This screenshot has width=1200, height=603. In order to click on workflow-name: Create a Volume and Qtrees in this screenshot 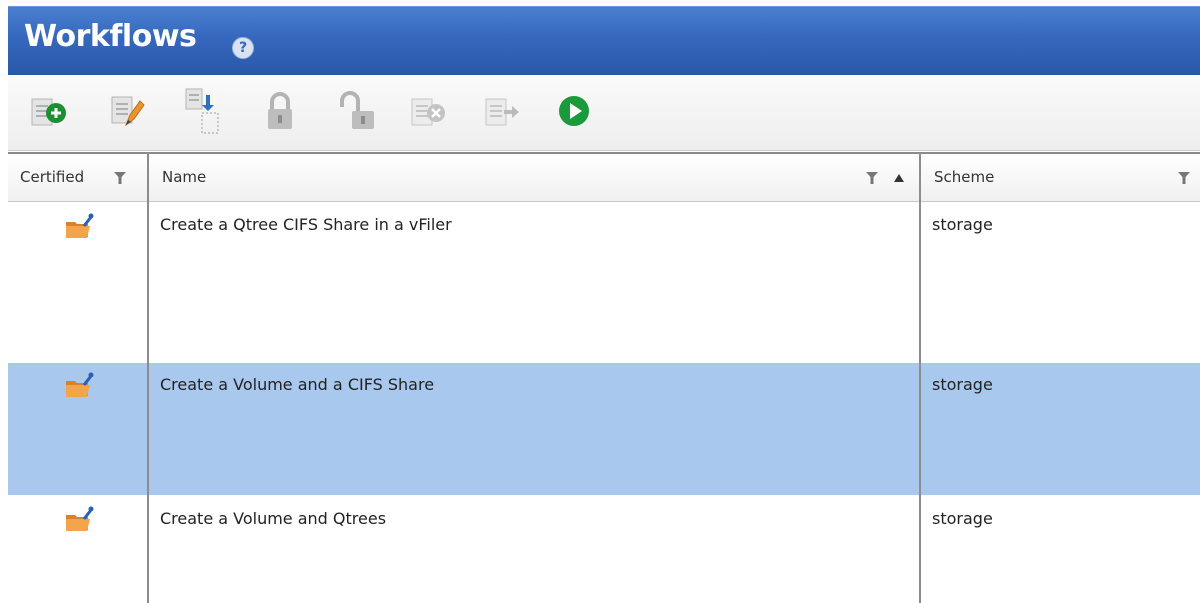, I will do `click(273, 518)`.